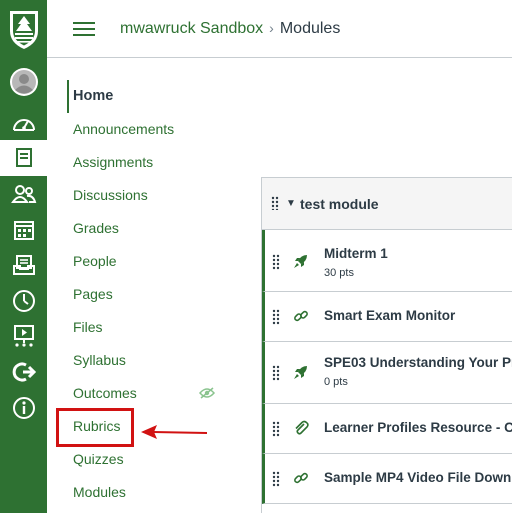  What do you see at coordinates (339, 273) in the screenshot?
I see `module-item-points: 30 pts` at bounding box center [339, 273].